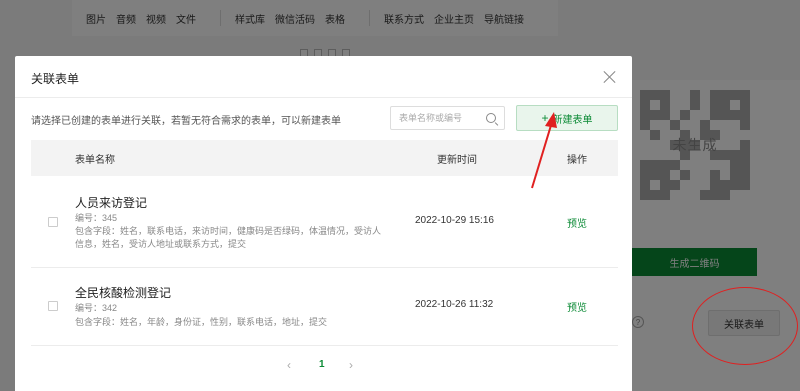 This screenshot has height=391, width=800. I want to click on dialog-header: 关联表单, so click(323, 77).